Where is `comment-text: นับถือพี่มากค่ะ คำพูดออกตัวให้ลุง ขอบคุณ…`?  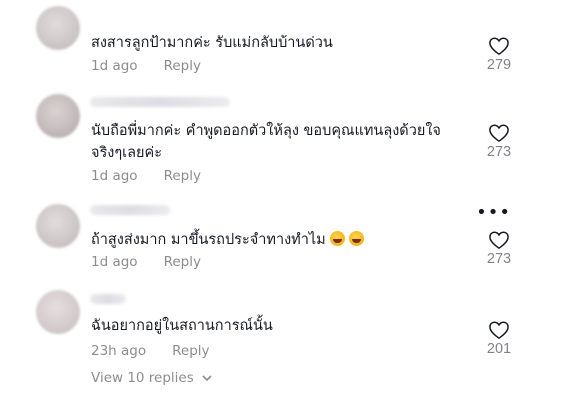 comment-text: นับถือพี่มากค่ะ คำพูดออกตัวให้ลุง ขอบคุณ… is located at coordinates (266, 142).